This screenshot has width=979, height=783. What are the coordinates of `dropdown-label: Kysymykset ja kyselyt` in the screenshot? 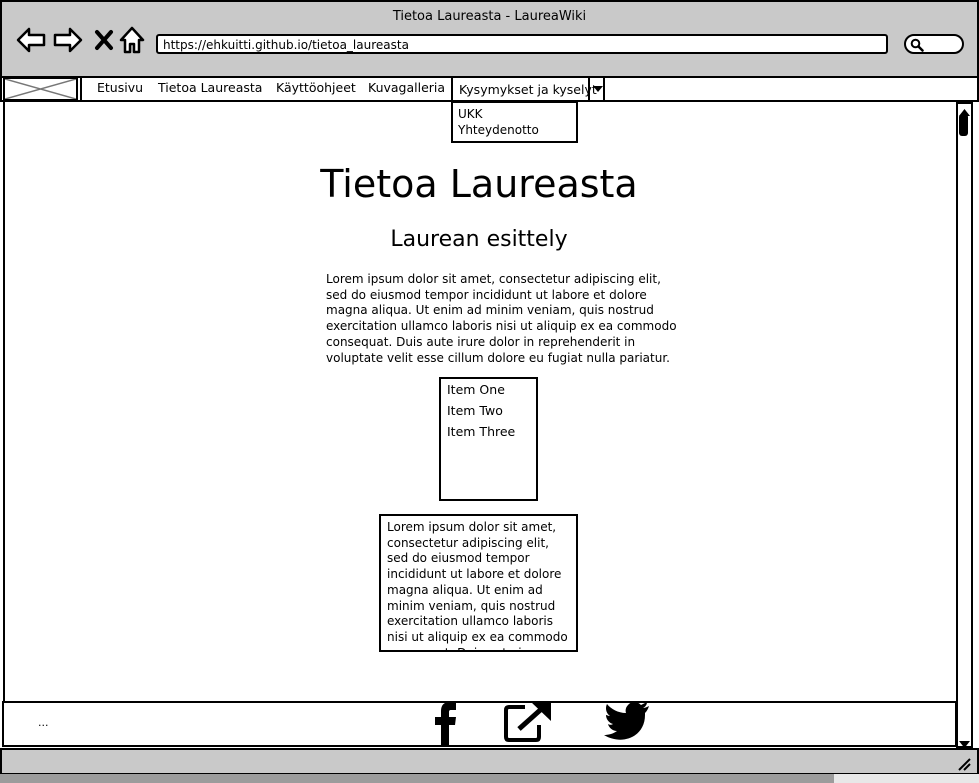 It's located at (528, 89).